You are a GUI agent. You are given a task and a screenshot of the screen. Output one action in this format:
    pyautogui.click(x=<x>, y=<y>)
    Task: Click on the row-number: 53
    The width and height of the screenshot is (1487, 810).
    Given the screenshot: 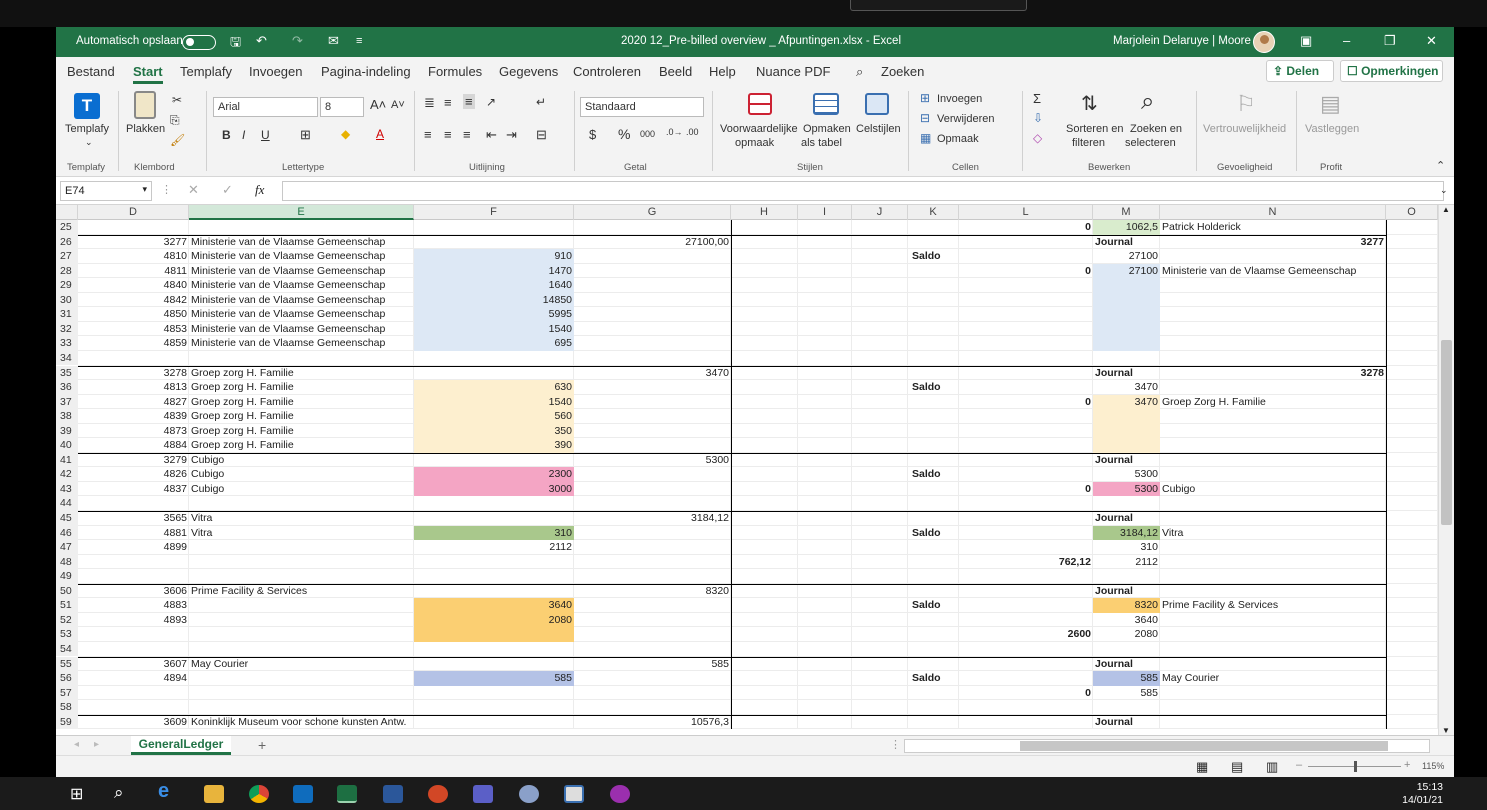 What is the action you would take?
    pyautogui.click(x=67, y=634)
    